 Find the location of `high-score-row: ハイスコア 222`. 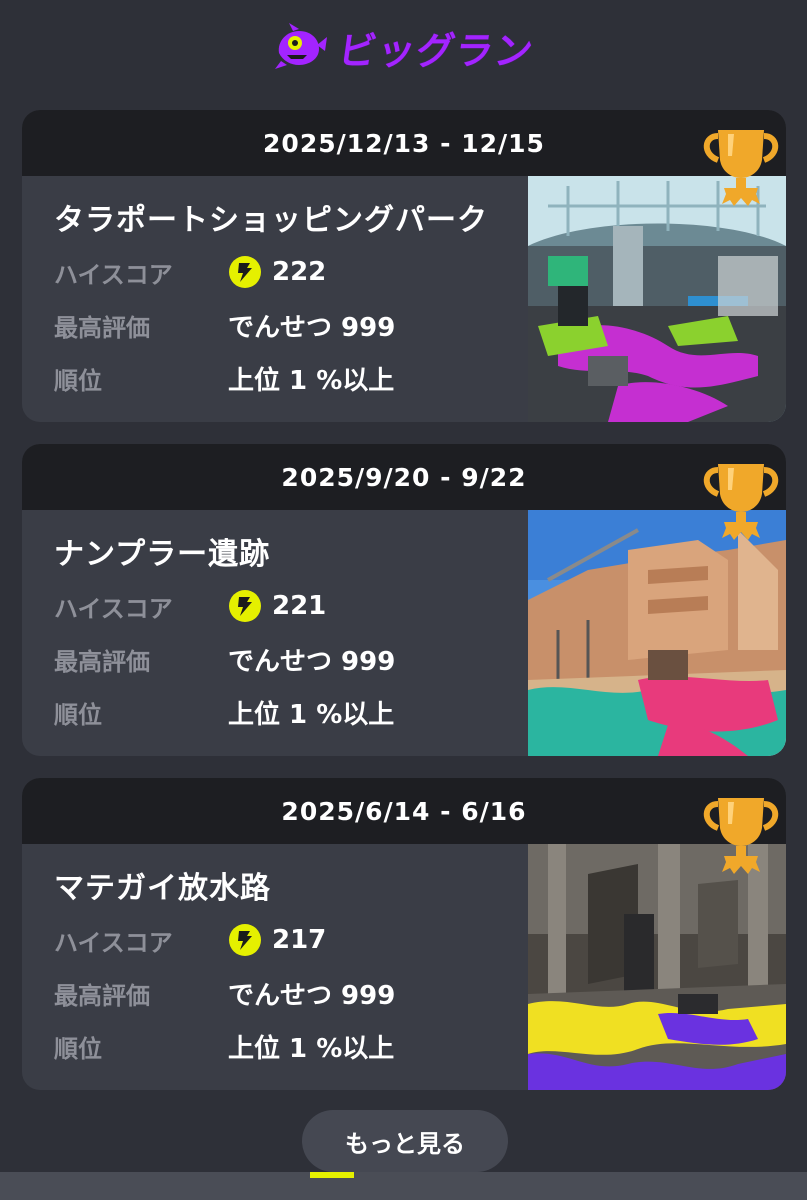

high-score-row: ハイスコア 222 is located at coordinates (190, 272).